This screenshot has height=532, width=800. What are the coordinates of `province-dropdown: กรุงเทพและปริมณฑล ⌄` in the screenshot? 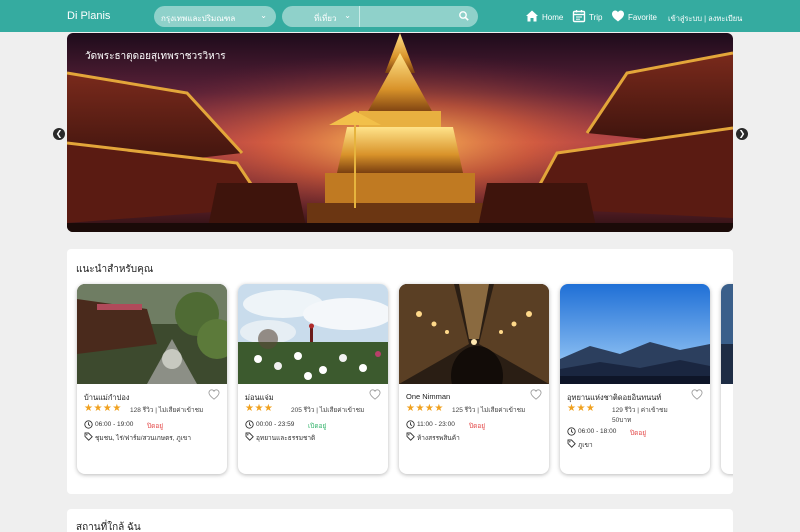 It's located at (215, 16).